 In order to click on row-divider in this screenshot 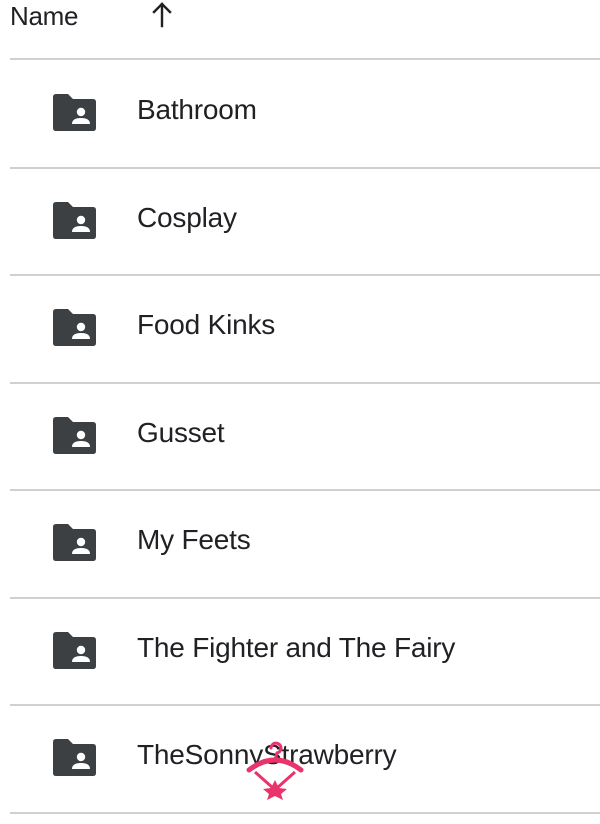, I will do `click(305, 813)`.